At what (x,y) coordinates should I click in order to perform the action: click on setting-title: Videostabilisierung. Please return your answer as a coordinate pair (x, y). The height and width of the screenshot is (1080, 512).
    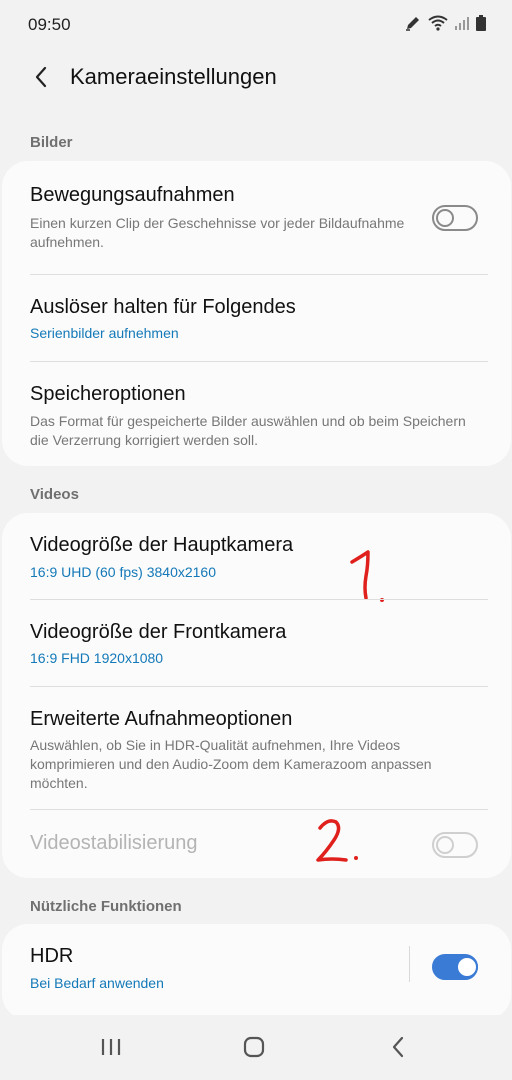
    Looking at the image, I should click on (114, 843).